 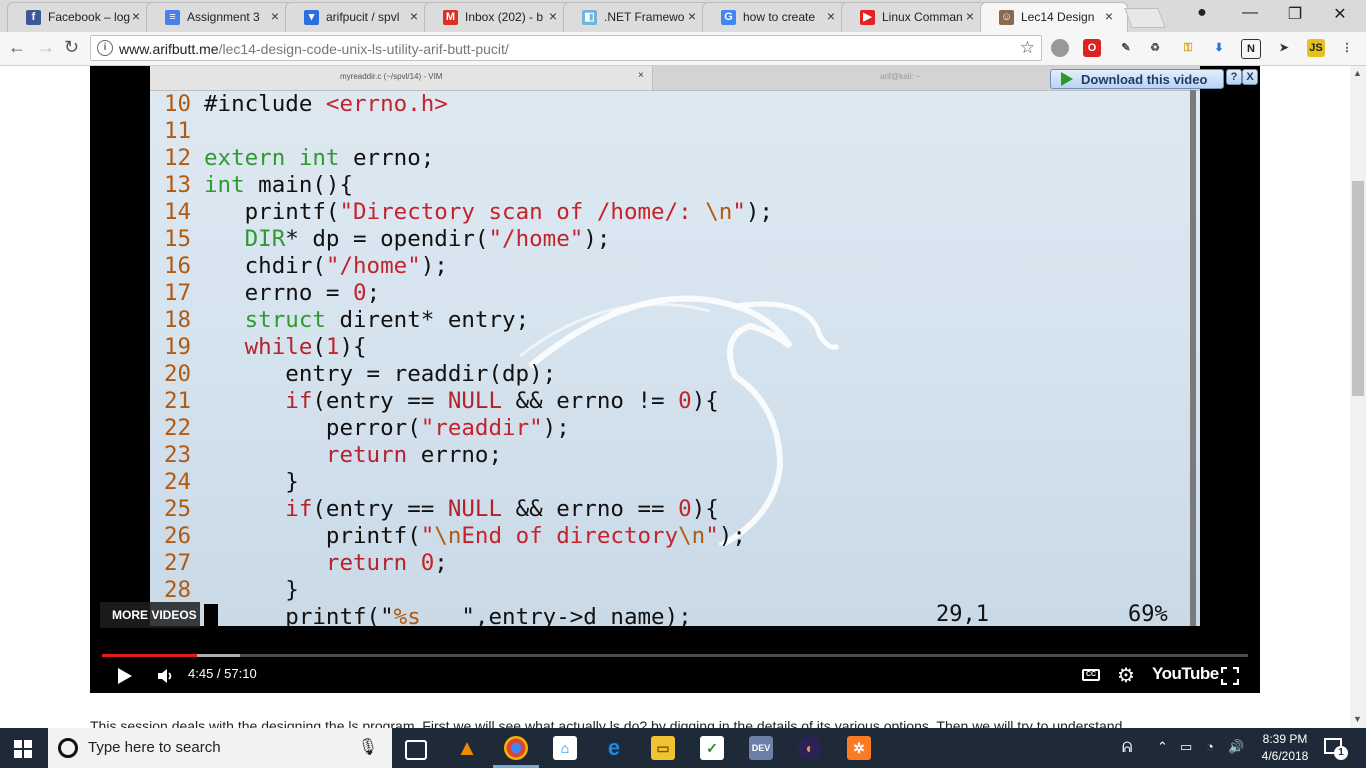 What do you see at coordinates (427, 563) in the screenshot?
I see `code-token: 0` at bounding box center [427, 563].